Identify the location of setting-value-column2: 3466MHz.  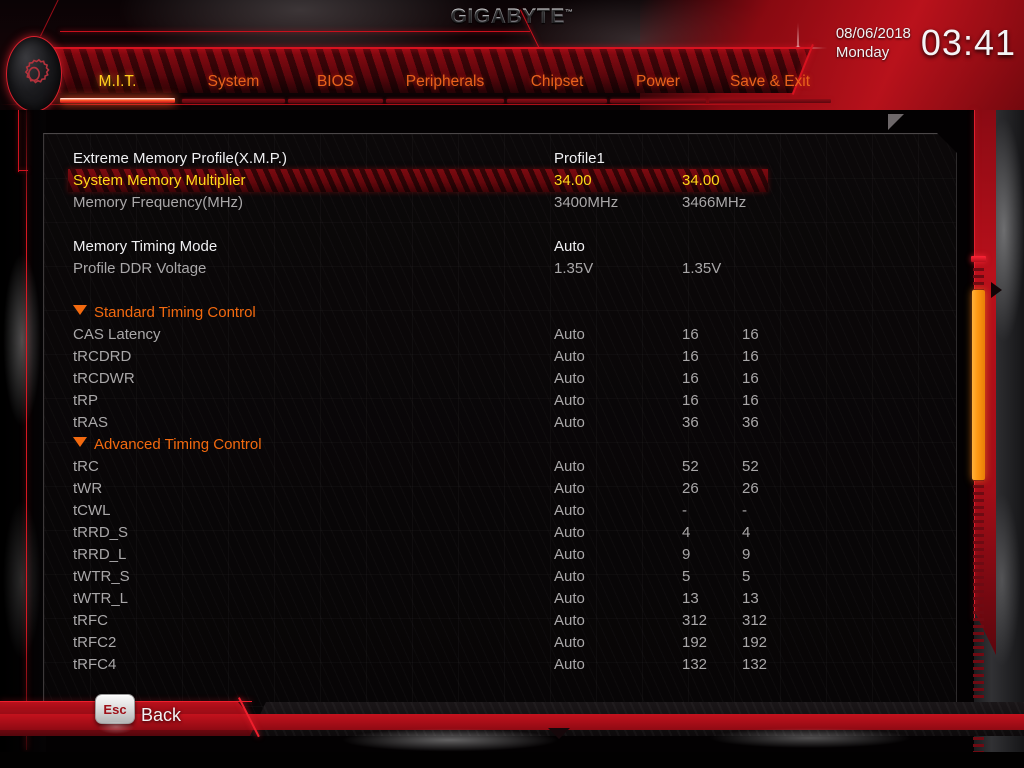
(714, 202).